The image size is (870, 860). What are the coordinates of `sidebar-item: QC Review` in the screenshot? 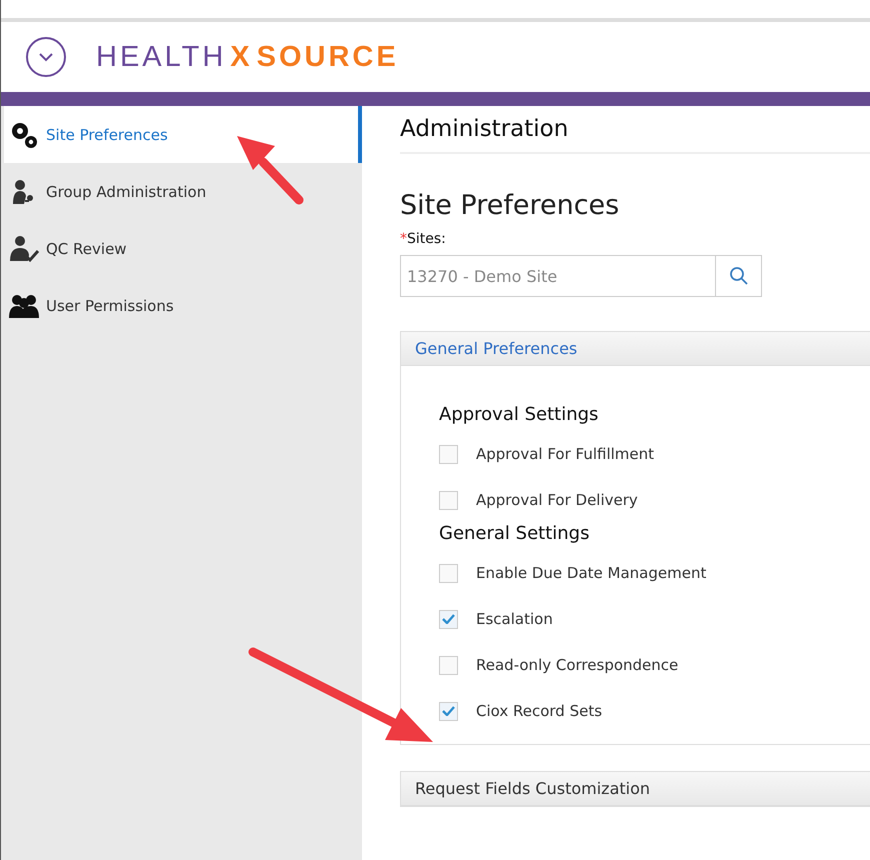 It's located at (183, 248).